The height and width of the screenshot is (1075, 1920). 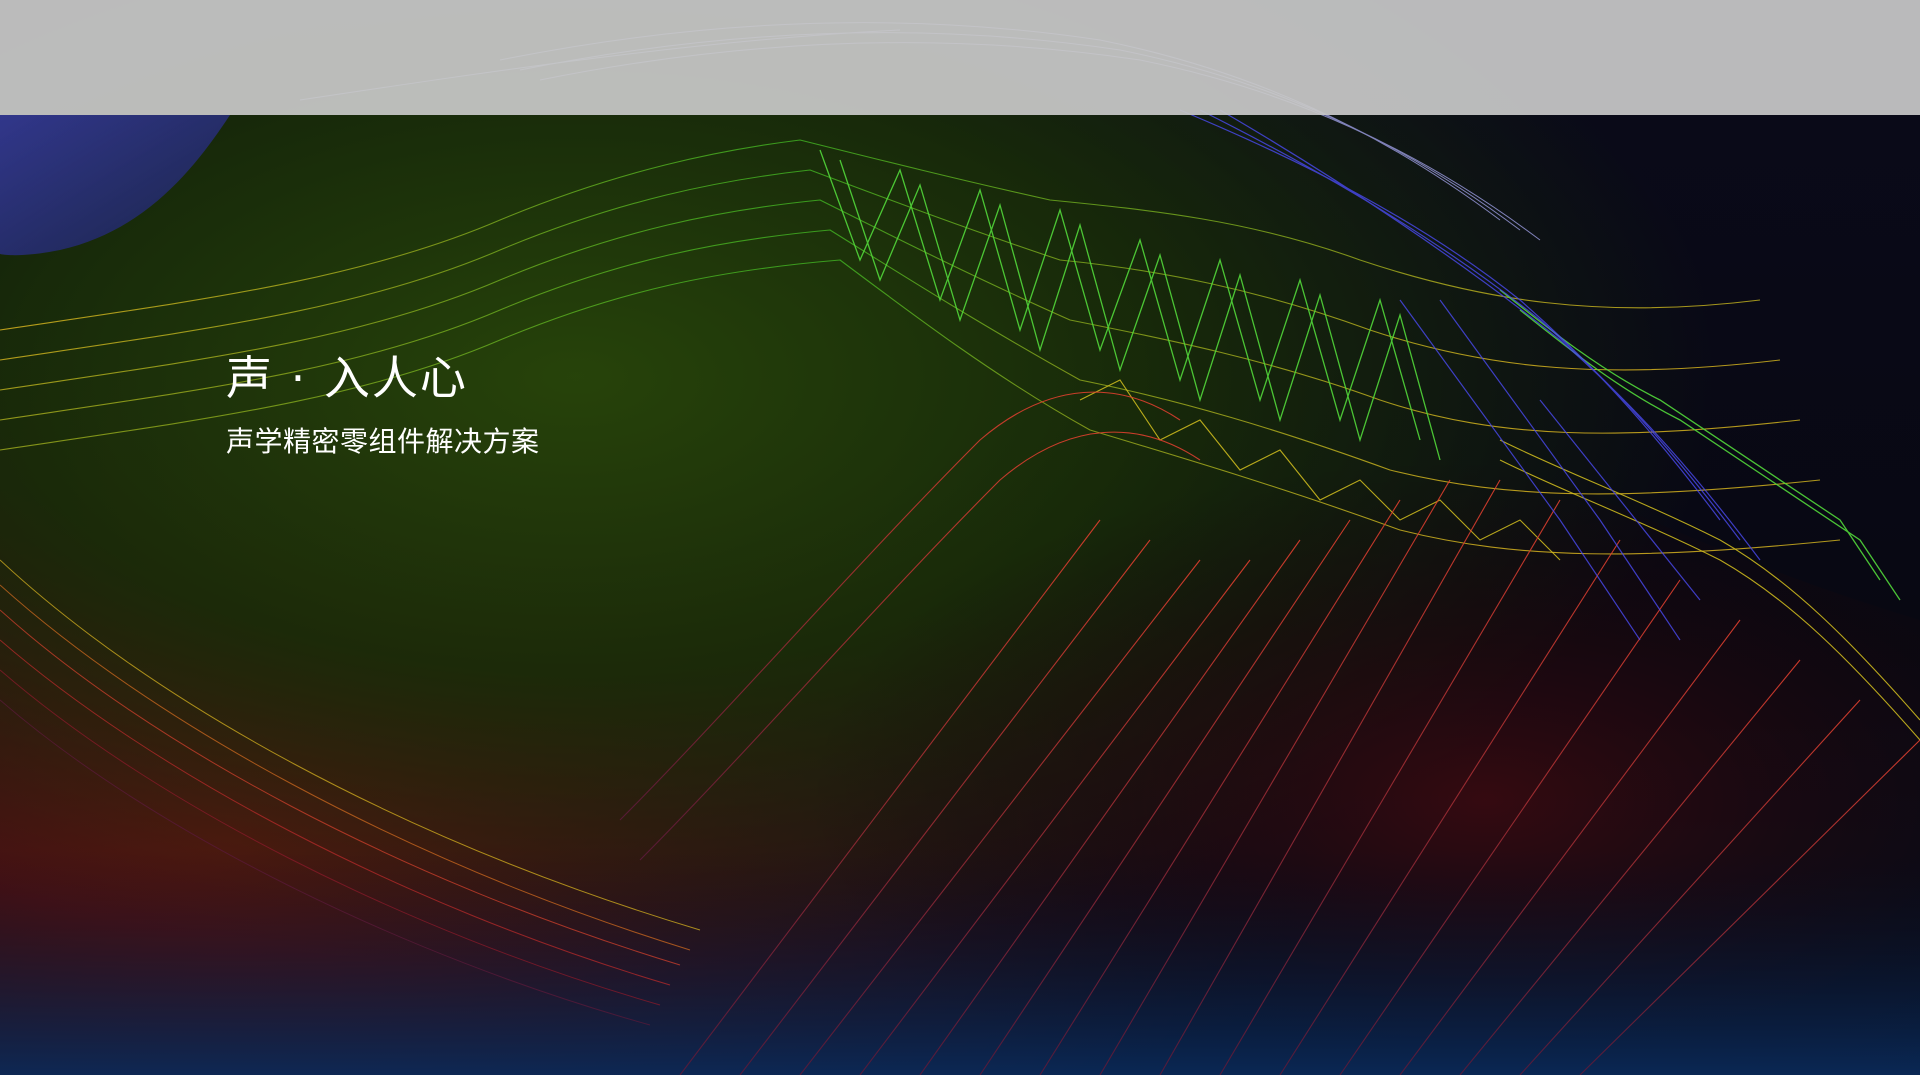 I want to click on hero-subtitle: 声学精密零组件解决方案, so click(x=383, y=441).